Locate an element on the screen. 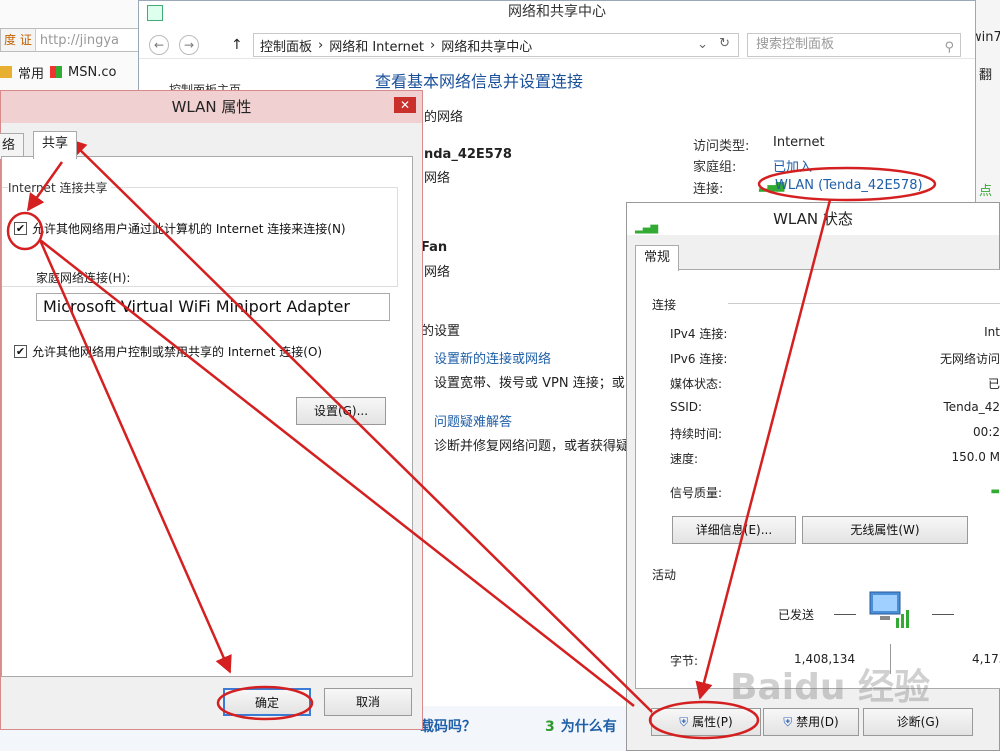 The height and width of the screenshot is (751, 1000). browser-address-bar: 度 证 http://jingya is located at coordinates (75, 40).